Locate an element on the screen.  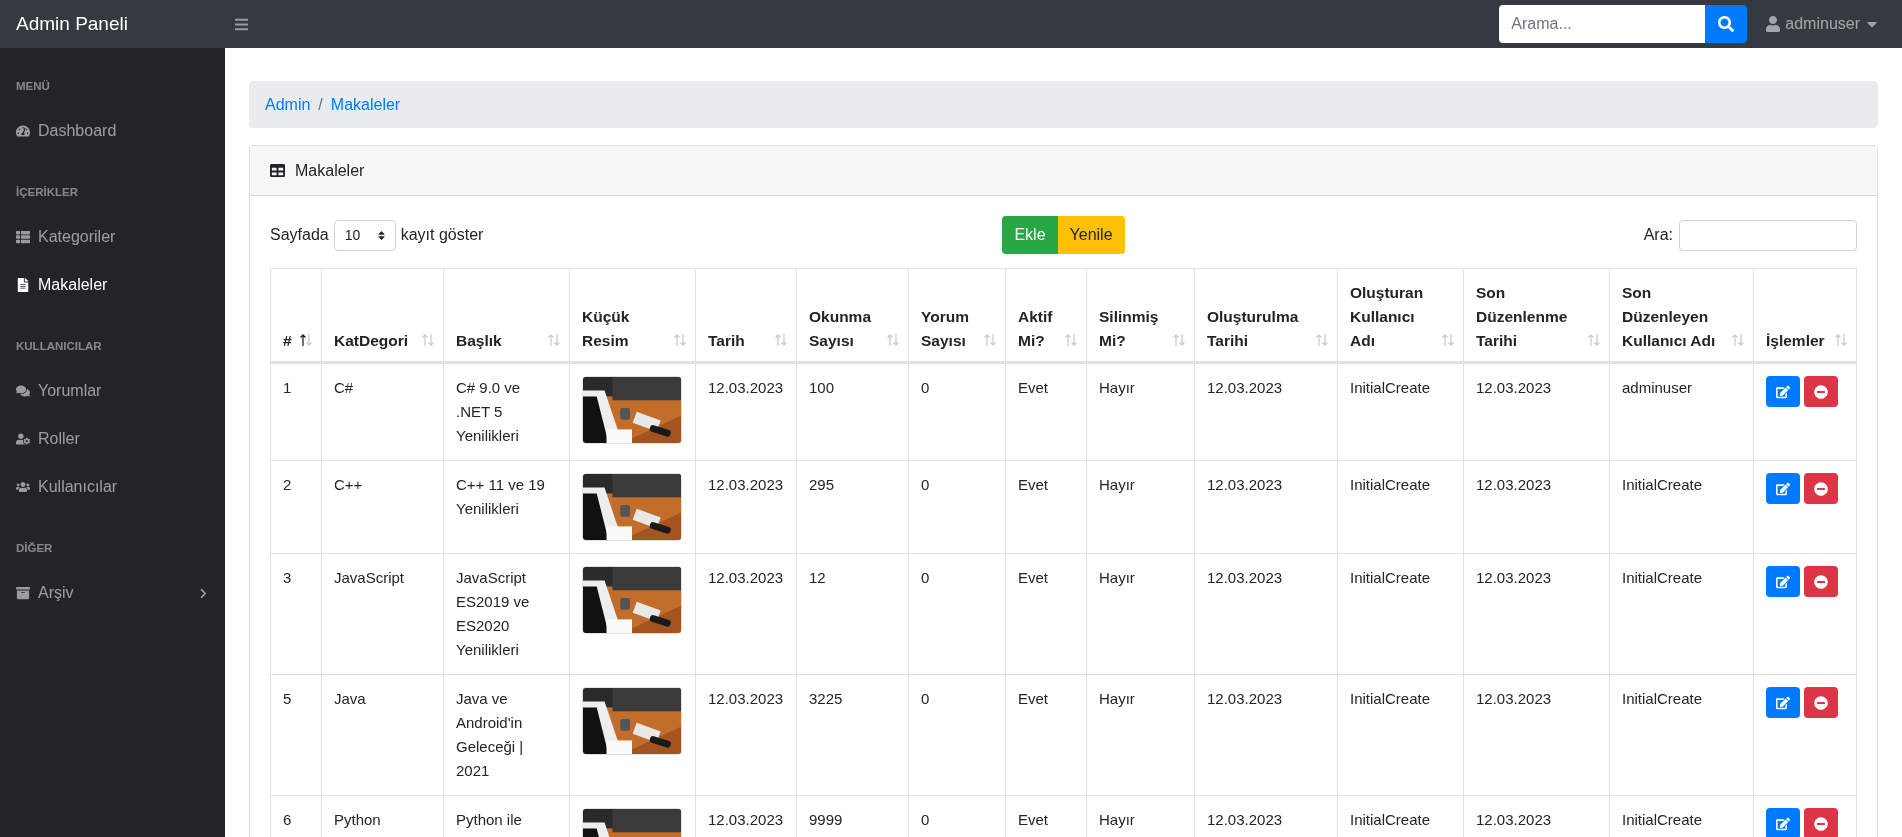
sidebar-item: Roller is located at coordinates (112, 439).